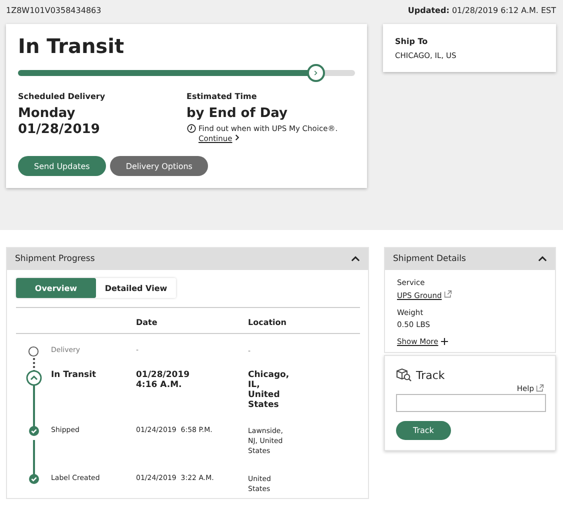 The width and height of the screenshot is (563, 509). What do you see at coordinates (269, 391) in the screenshot?
I see `location-cell-text: Chicago, IL, United States` at bounding box center [269, 391].